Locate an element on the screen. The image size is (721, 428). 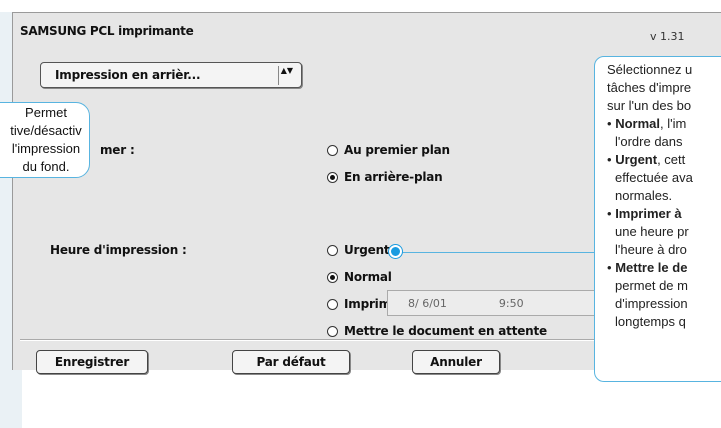
radio-urgent: Urgent is located at coordinates (358, 250).